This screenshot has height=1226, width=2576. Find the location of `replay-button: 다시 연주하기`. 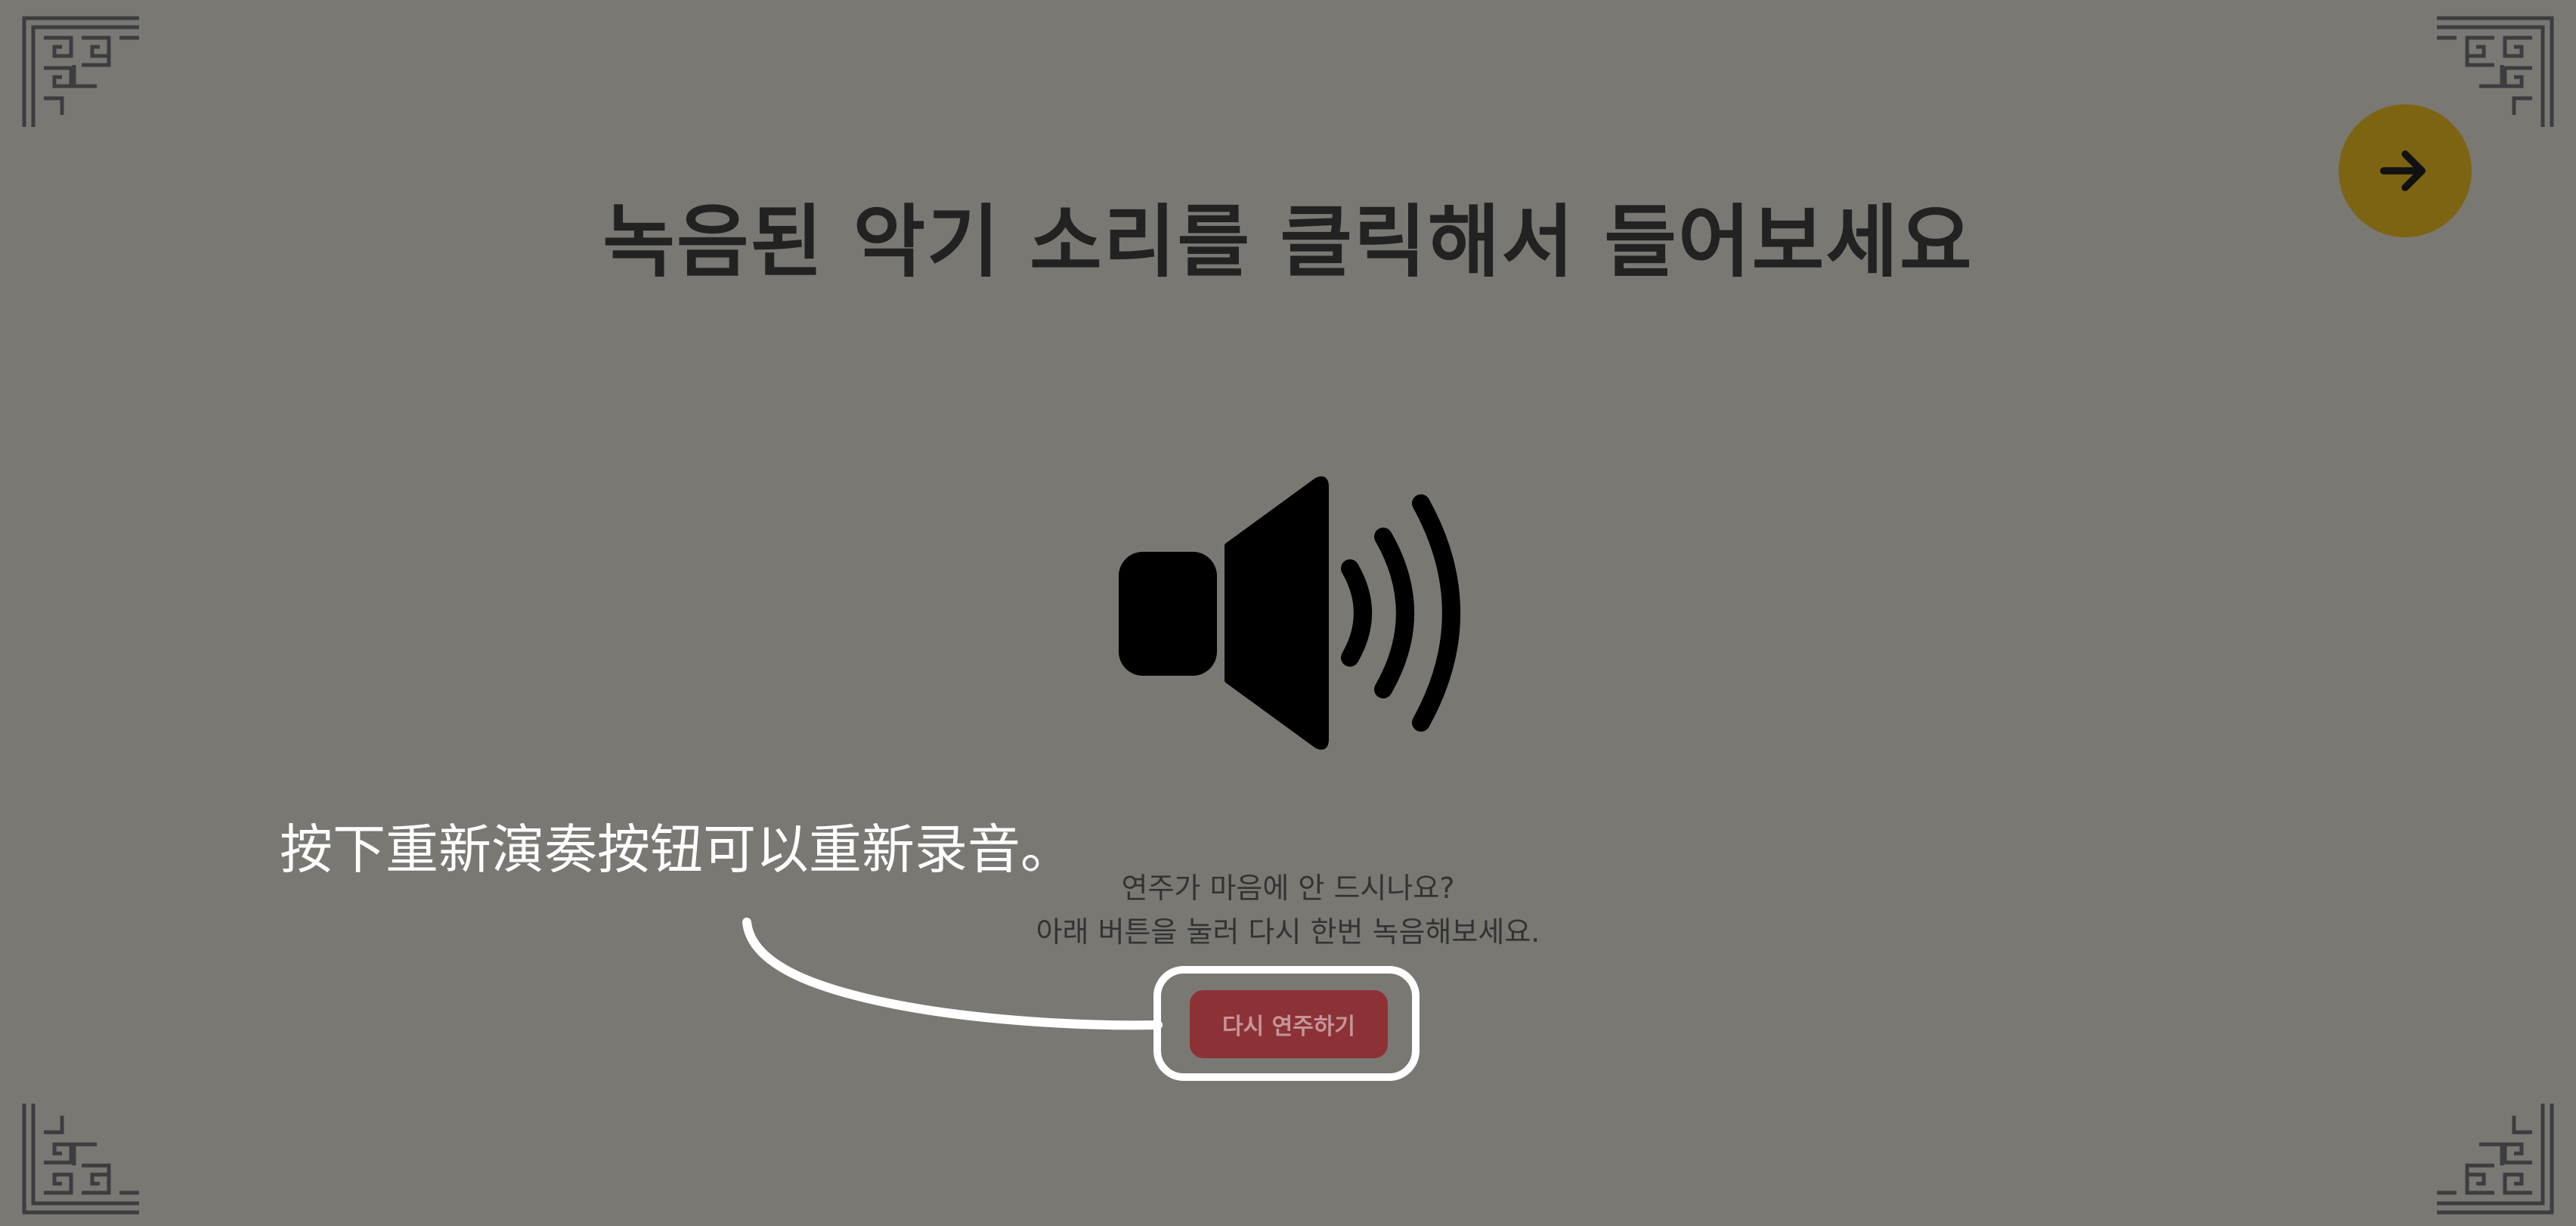

replay-button: 다시 연주하기 is located at coordinates (1289, 1024).